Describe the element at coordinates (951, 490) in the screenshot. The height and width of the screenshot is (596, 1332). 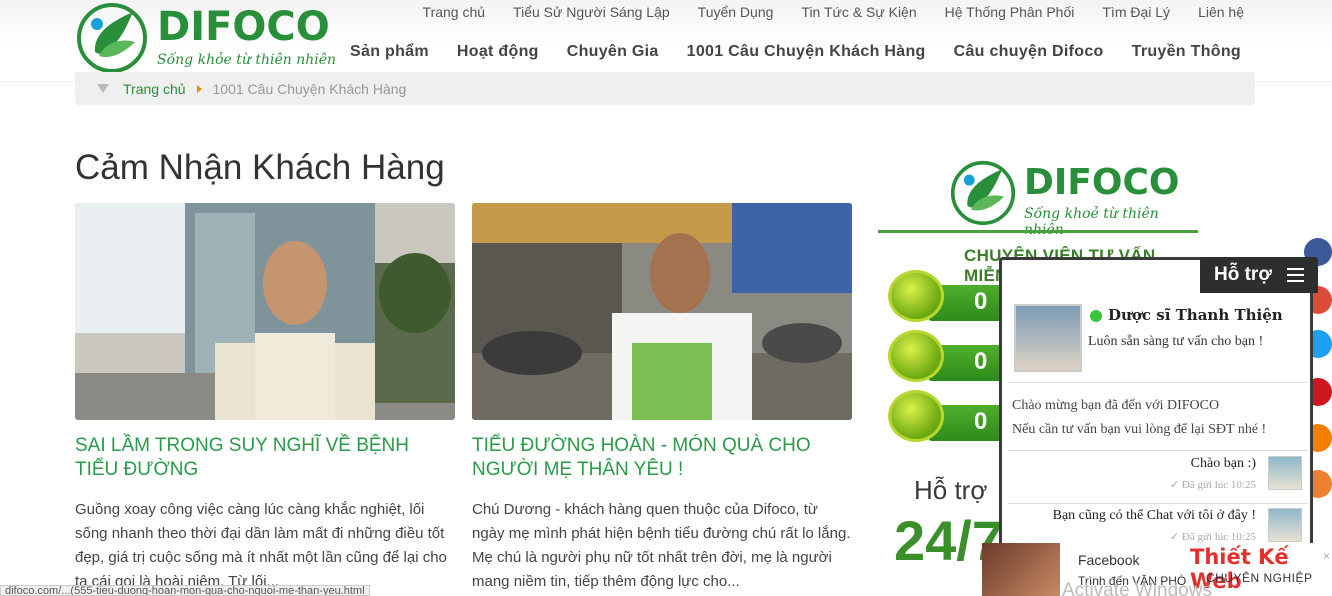
I see `banner-support-label: Hỗ trợ` at that location.